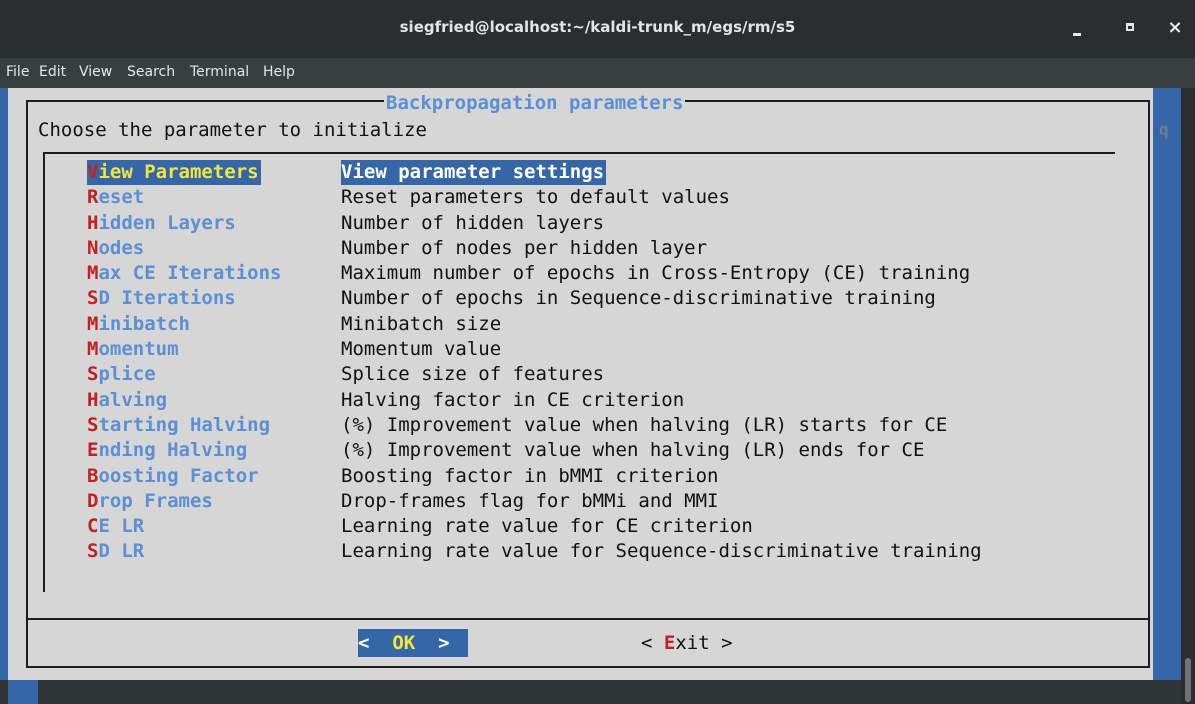  I want to click on menu-item-label: eset, so click(121, 197).